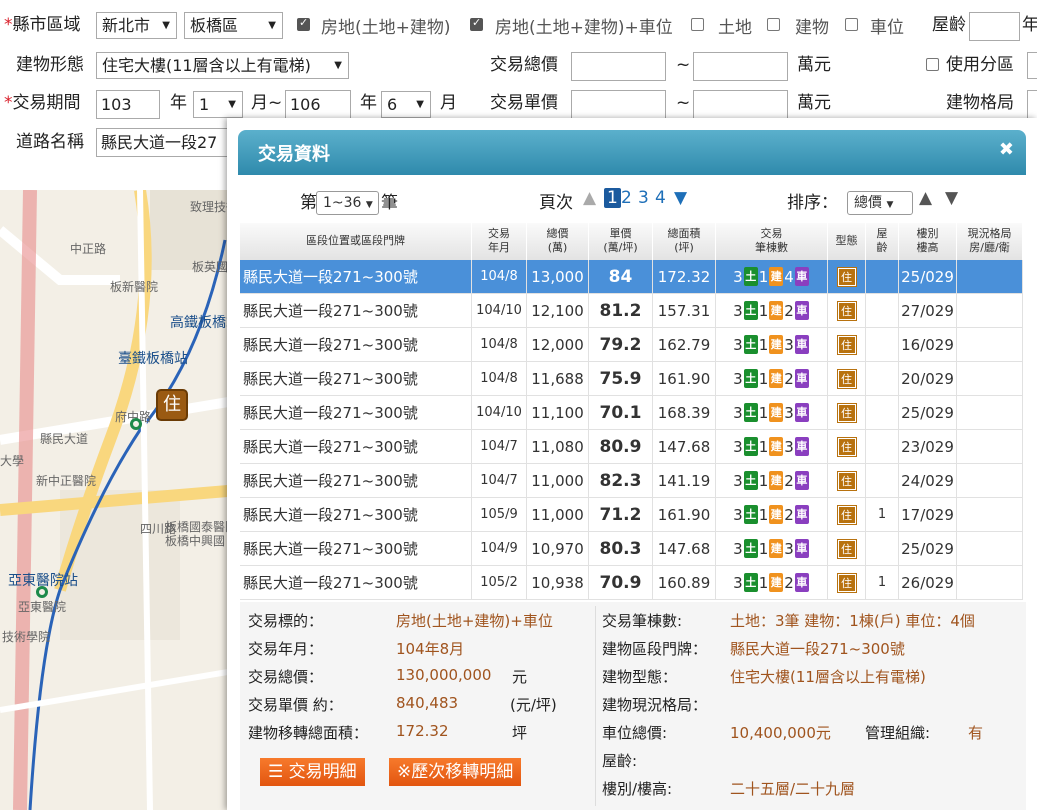 The height and width of the screenshot is (810, 1037). What do you see at coordinates (980, 65) in the screenshot?
I see `use-zone-label: 使用分區` at bounding box center [980, 65].